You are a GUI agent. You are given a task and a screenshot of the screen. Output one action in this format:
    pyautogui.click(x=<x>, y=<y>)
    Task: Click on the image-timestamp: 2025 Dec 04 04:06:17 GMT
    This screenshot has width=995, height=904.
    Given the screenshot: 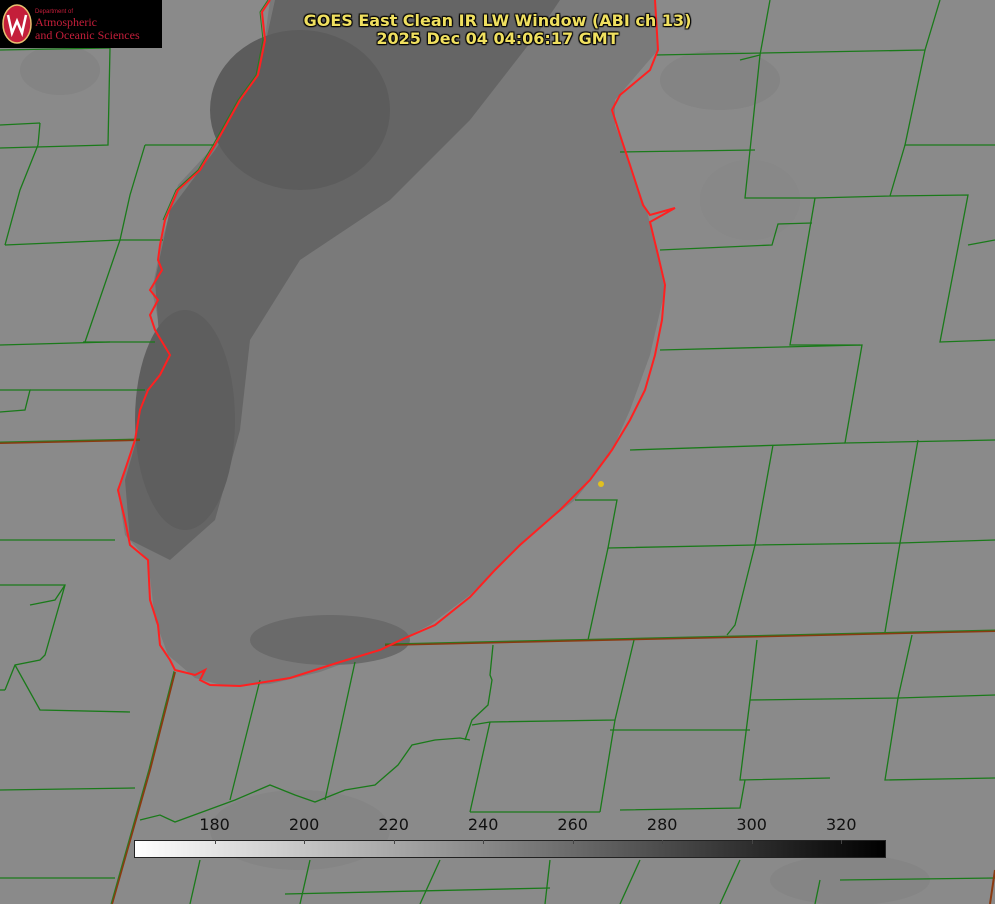 What is the action you would take?
    pyautogui.click(x=497, y=38)
    